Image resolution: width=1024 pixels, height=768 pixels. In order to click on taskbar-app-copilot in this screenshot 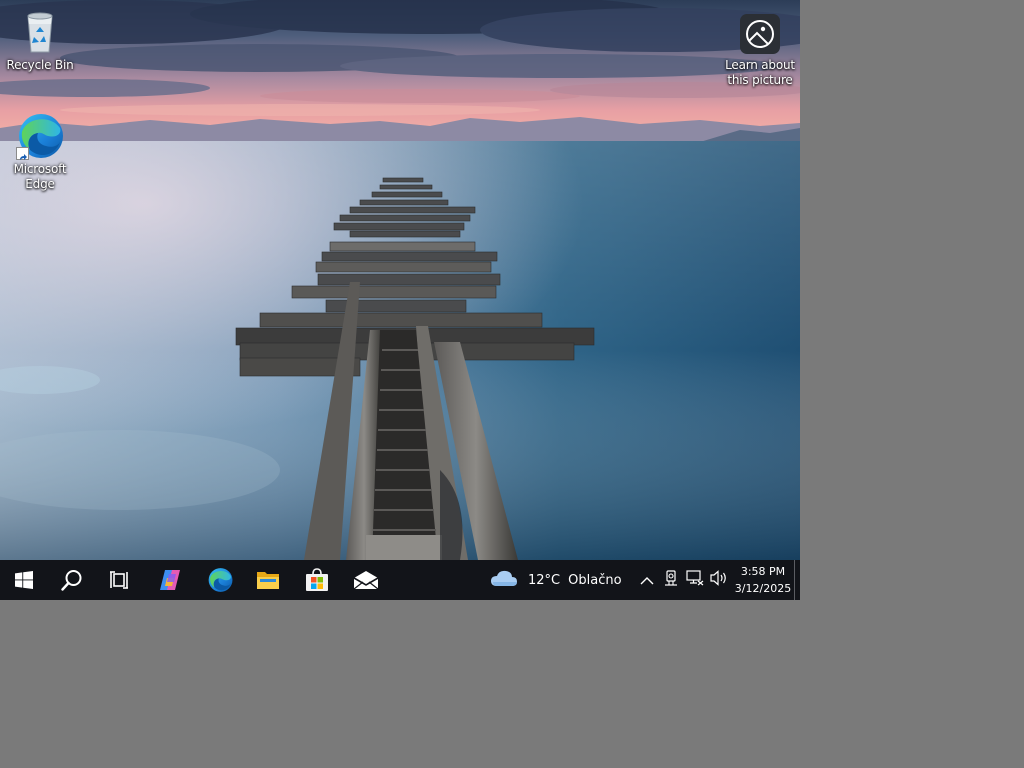, I will do `click(170, 580)`.